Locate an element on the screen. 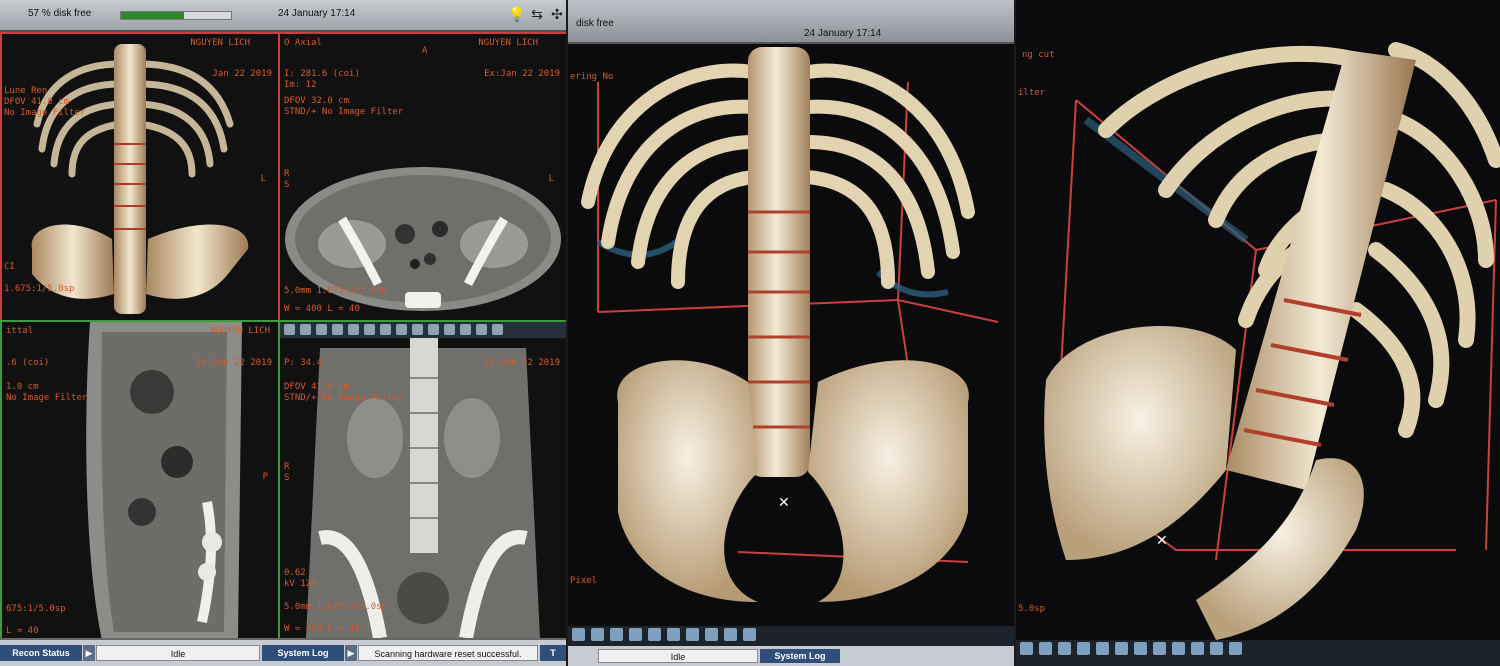 The height and width of the screenshot is (666, 1500). cor-line3: STND/+ No Image Filter is located at coordinates (344, 398).